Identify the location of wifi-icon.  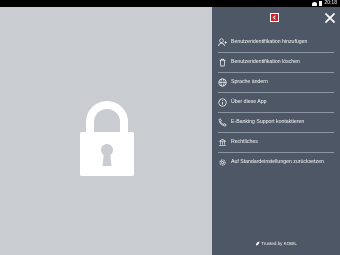
(315, 3).